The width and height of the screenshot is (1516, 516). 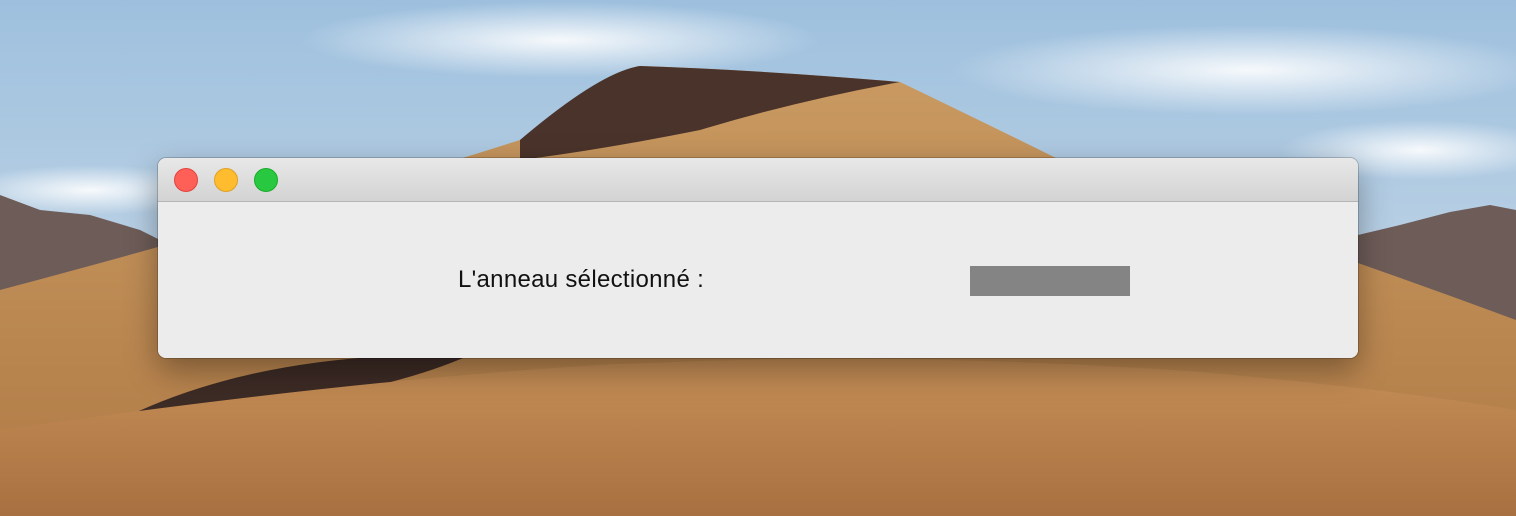 I want to click on close-window-button, so click(x=186, y=180).